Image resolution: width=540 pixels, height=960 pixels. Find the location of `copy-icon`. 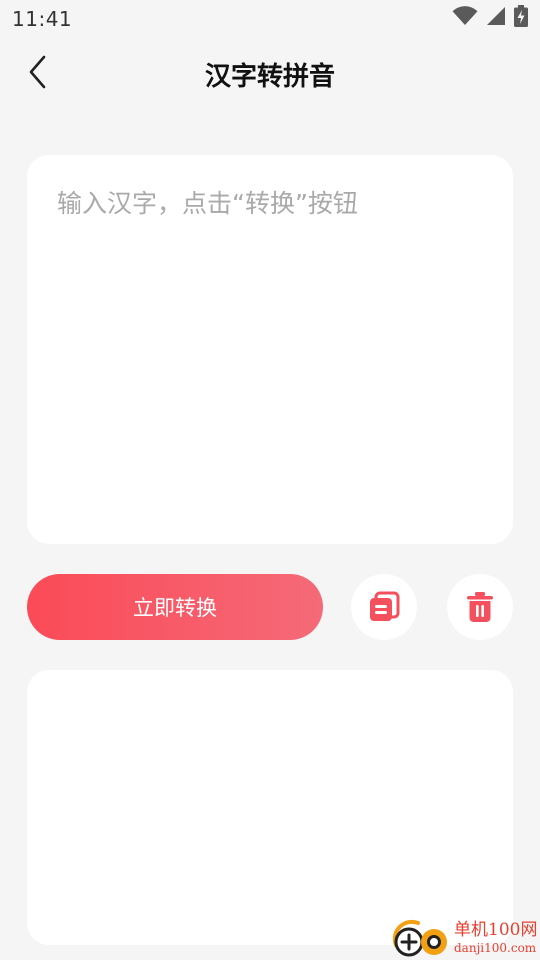

copy-icon is located at coordinates (385, 606).